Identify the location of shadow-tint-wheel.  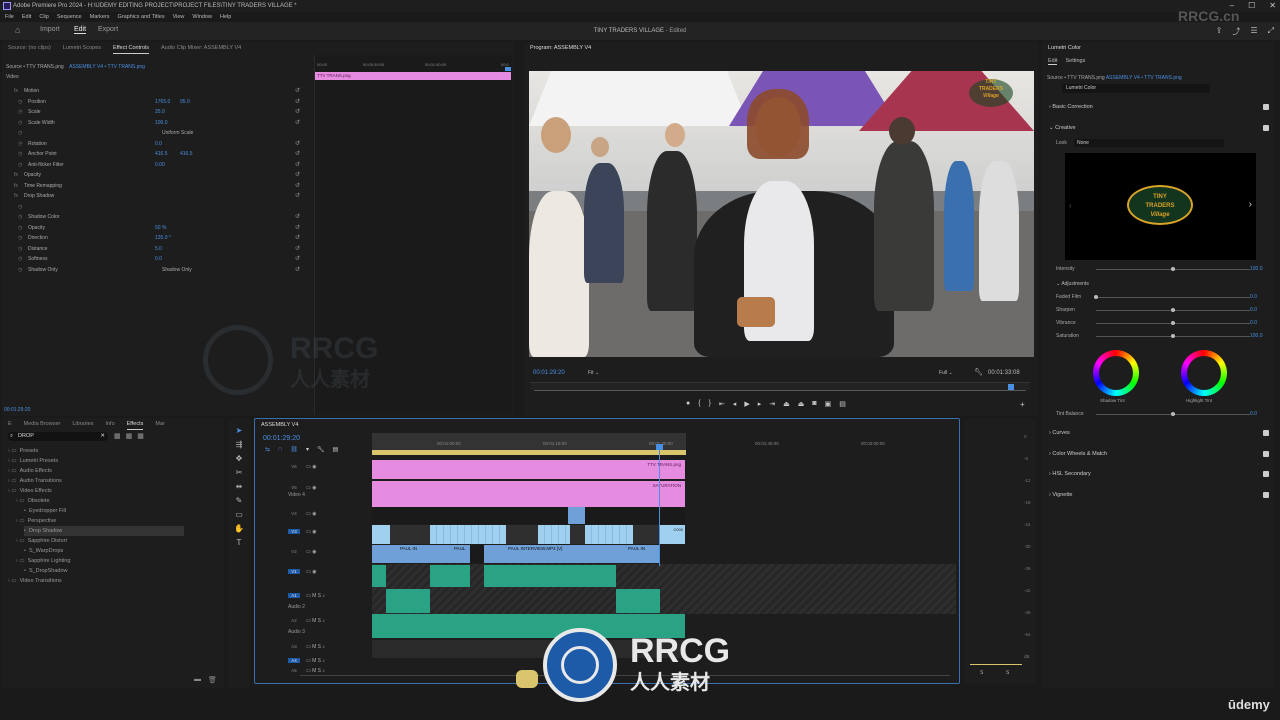
(1116, 373).